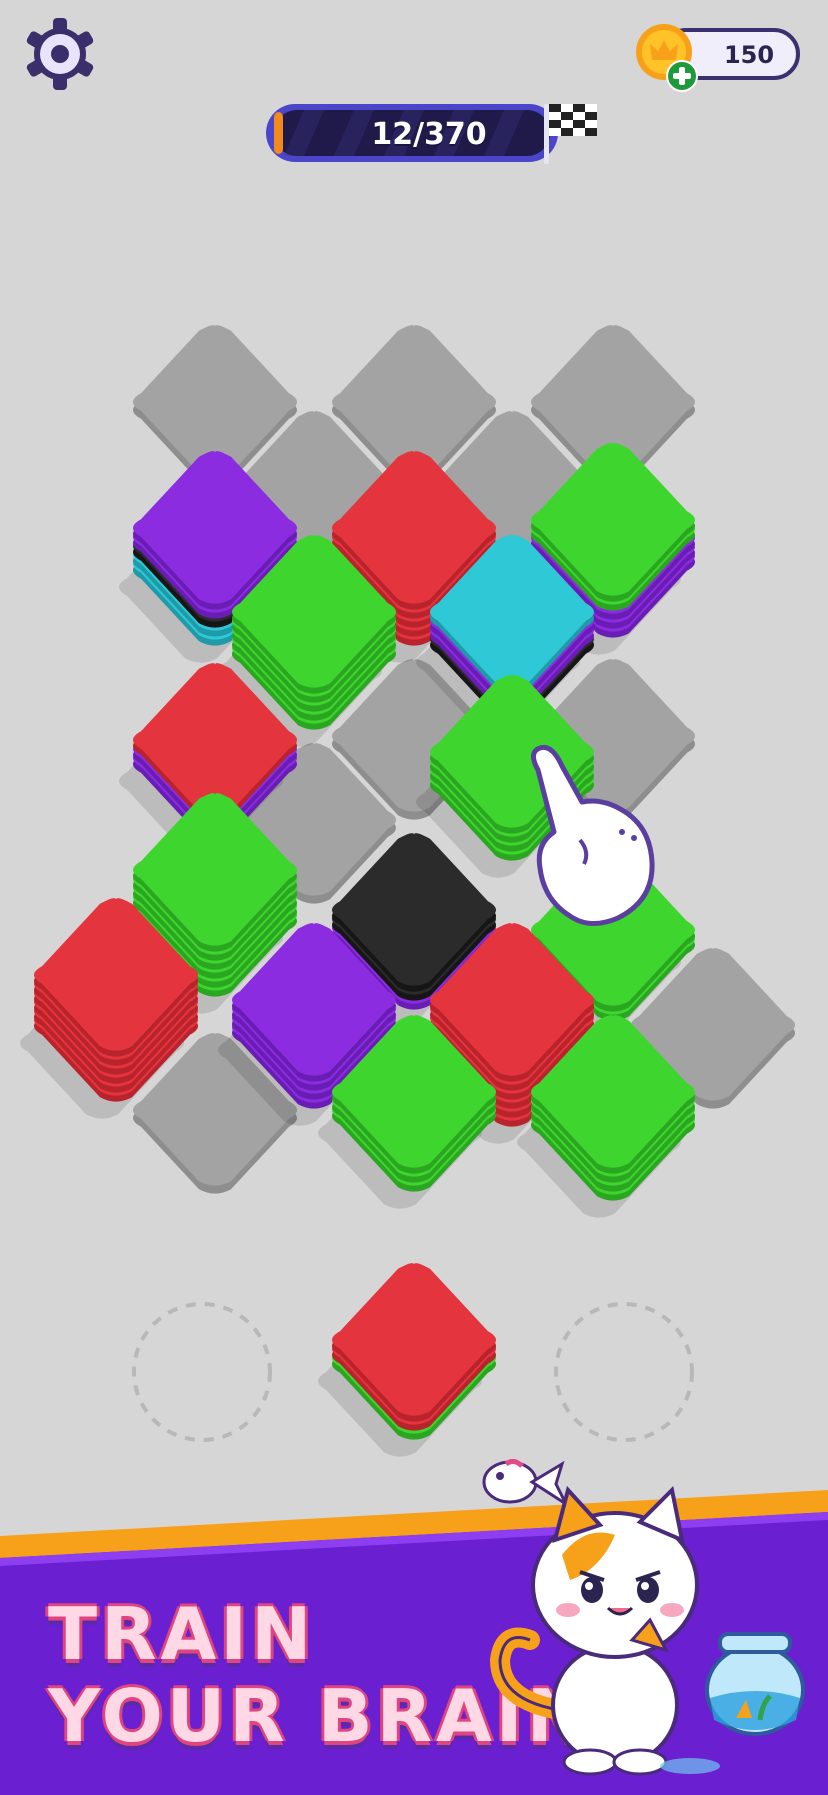 The height and width of the screenshot is (1795, 828). What do you see at coordinates (755, 1684) in the screenshot?
I see `fishbowl-icon` at bounding box center [755, 1684].